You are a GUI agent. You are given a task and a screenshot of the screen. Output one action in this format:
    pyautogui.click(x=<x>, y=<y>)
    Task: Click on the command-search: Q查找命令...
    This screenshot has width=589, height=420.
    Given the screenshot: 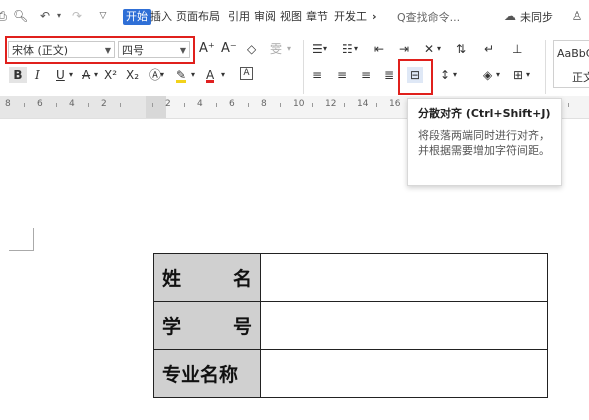 What is the action you would take?
    pyautogui.click(x=428, y=17)
    